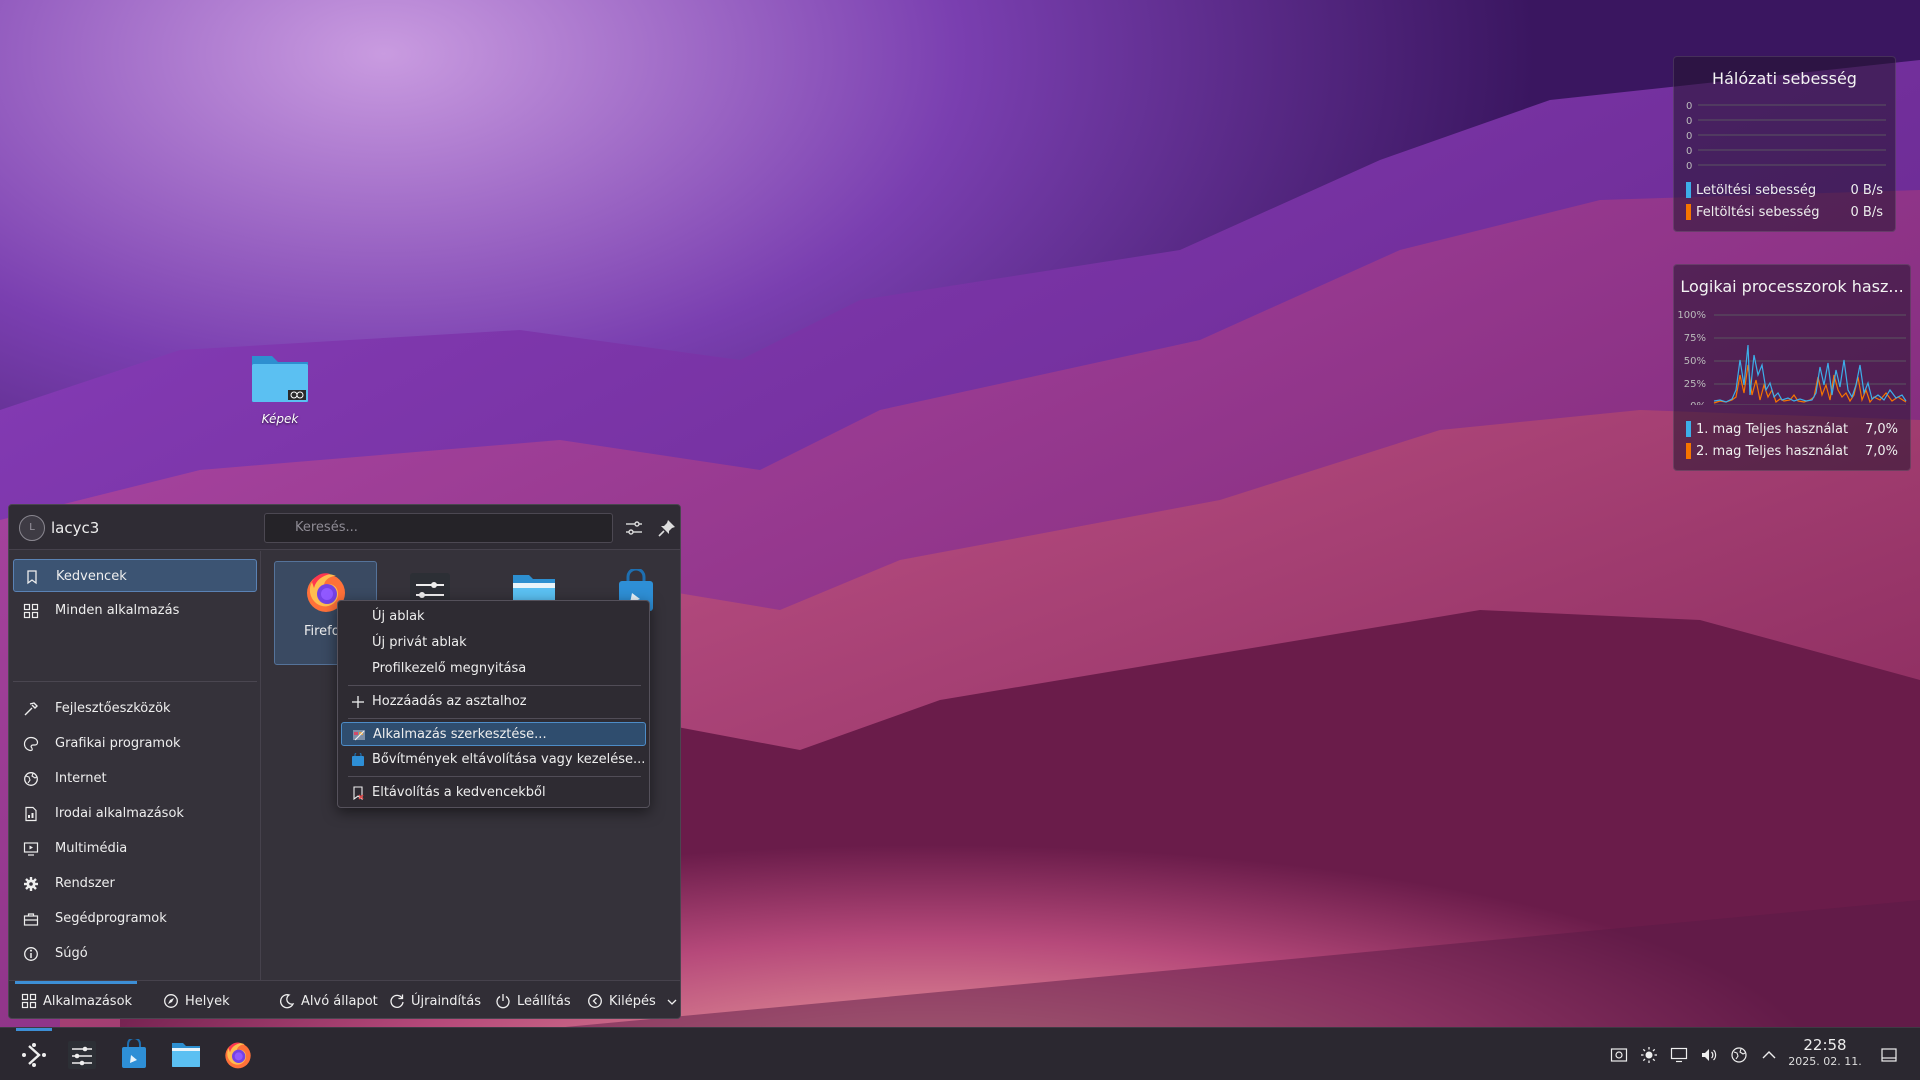 This screenshot has width=1920, height=1080. I want to click on plus-icon, so click(358, 702).